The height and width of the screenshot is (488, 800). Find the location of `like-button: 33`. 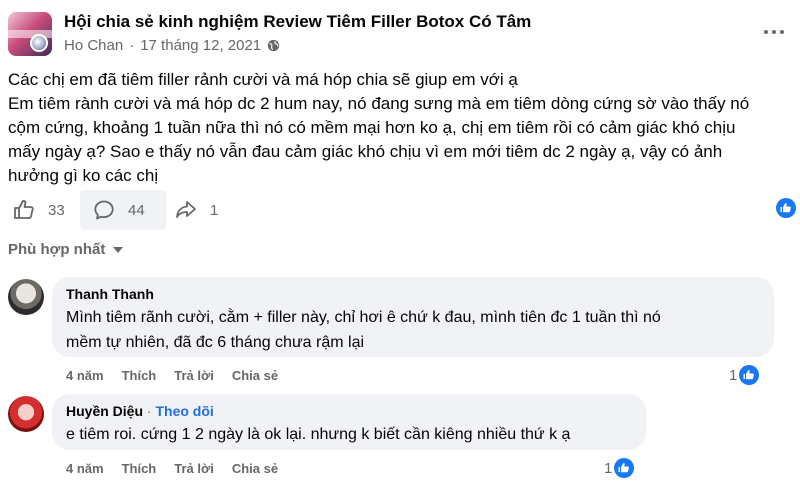

like-button: 33 is located at coordinates (38, 210).